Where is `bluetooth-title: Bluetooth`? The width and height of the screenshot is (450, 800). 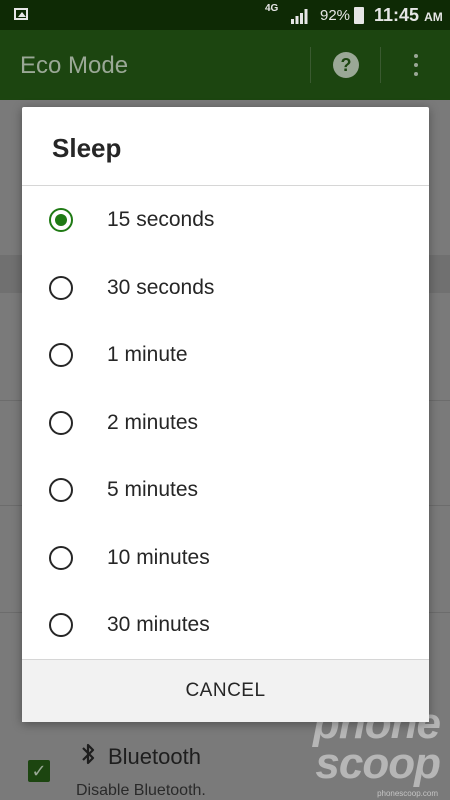 bluetooth-title: Bluetooth is located at coordinates (154, 756).